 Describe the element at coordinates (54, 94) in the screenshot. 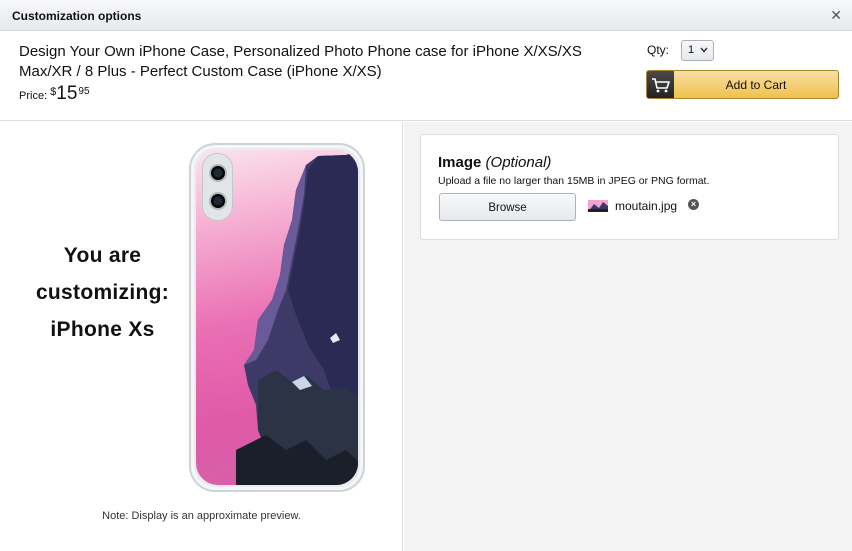

I see `product-price: Price: $ 15 95` at that location.